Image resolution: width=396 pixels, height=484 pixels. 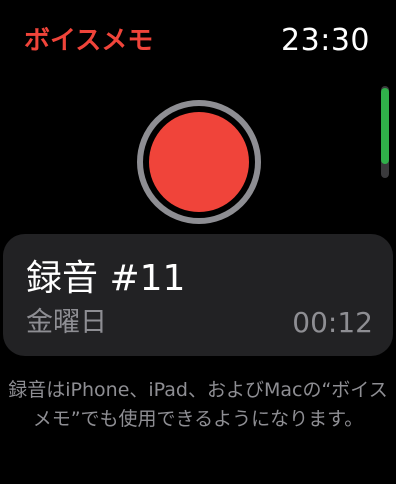 I want to click on record-button, so click(x=199, y=162).